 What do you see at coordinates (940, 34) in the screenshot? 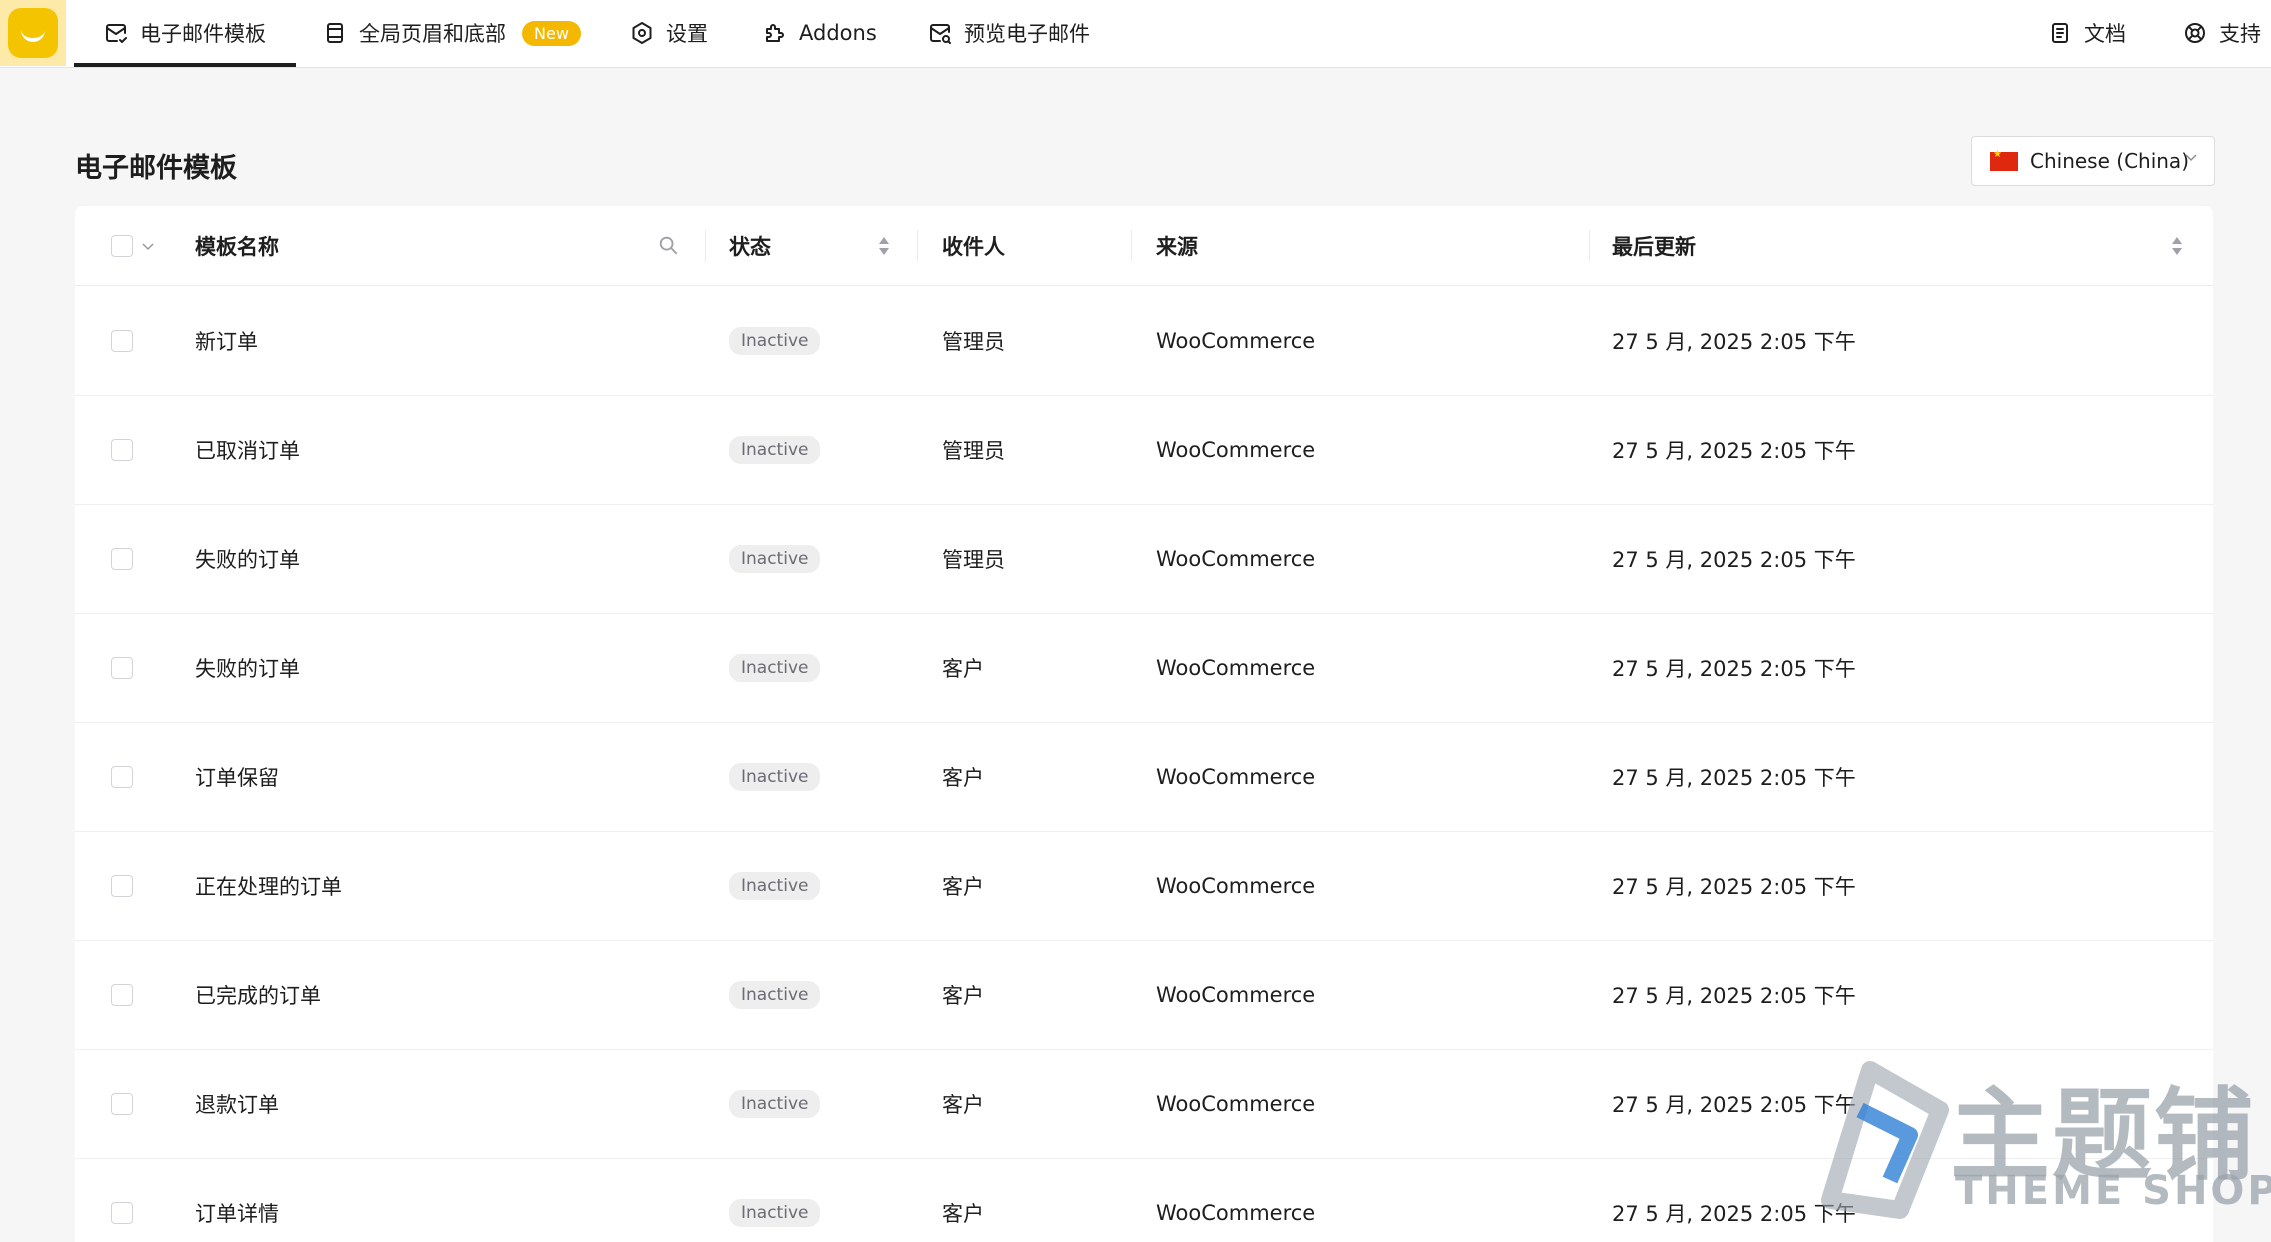
I see `mail-search-icon` at bounding box center [940, 34].